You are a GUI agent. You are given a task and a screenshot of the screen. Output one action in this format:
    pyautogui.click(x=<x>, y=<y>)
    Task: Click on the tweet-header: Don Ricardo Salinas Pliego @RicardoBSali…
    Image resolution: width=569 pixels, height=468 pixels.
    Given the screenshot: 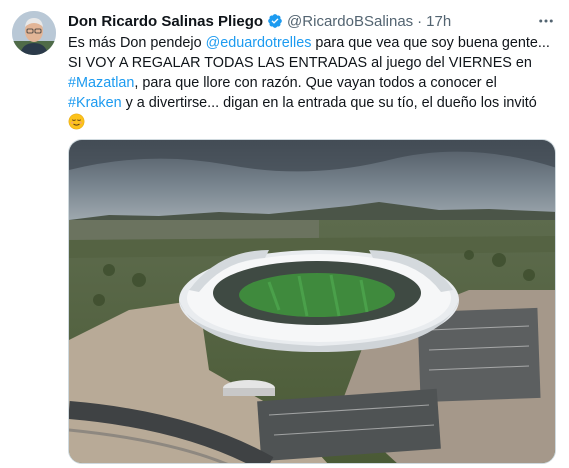 What is the action you would take?
    pyautogui.click(x=313, y=21)
    